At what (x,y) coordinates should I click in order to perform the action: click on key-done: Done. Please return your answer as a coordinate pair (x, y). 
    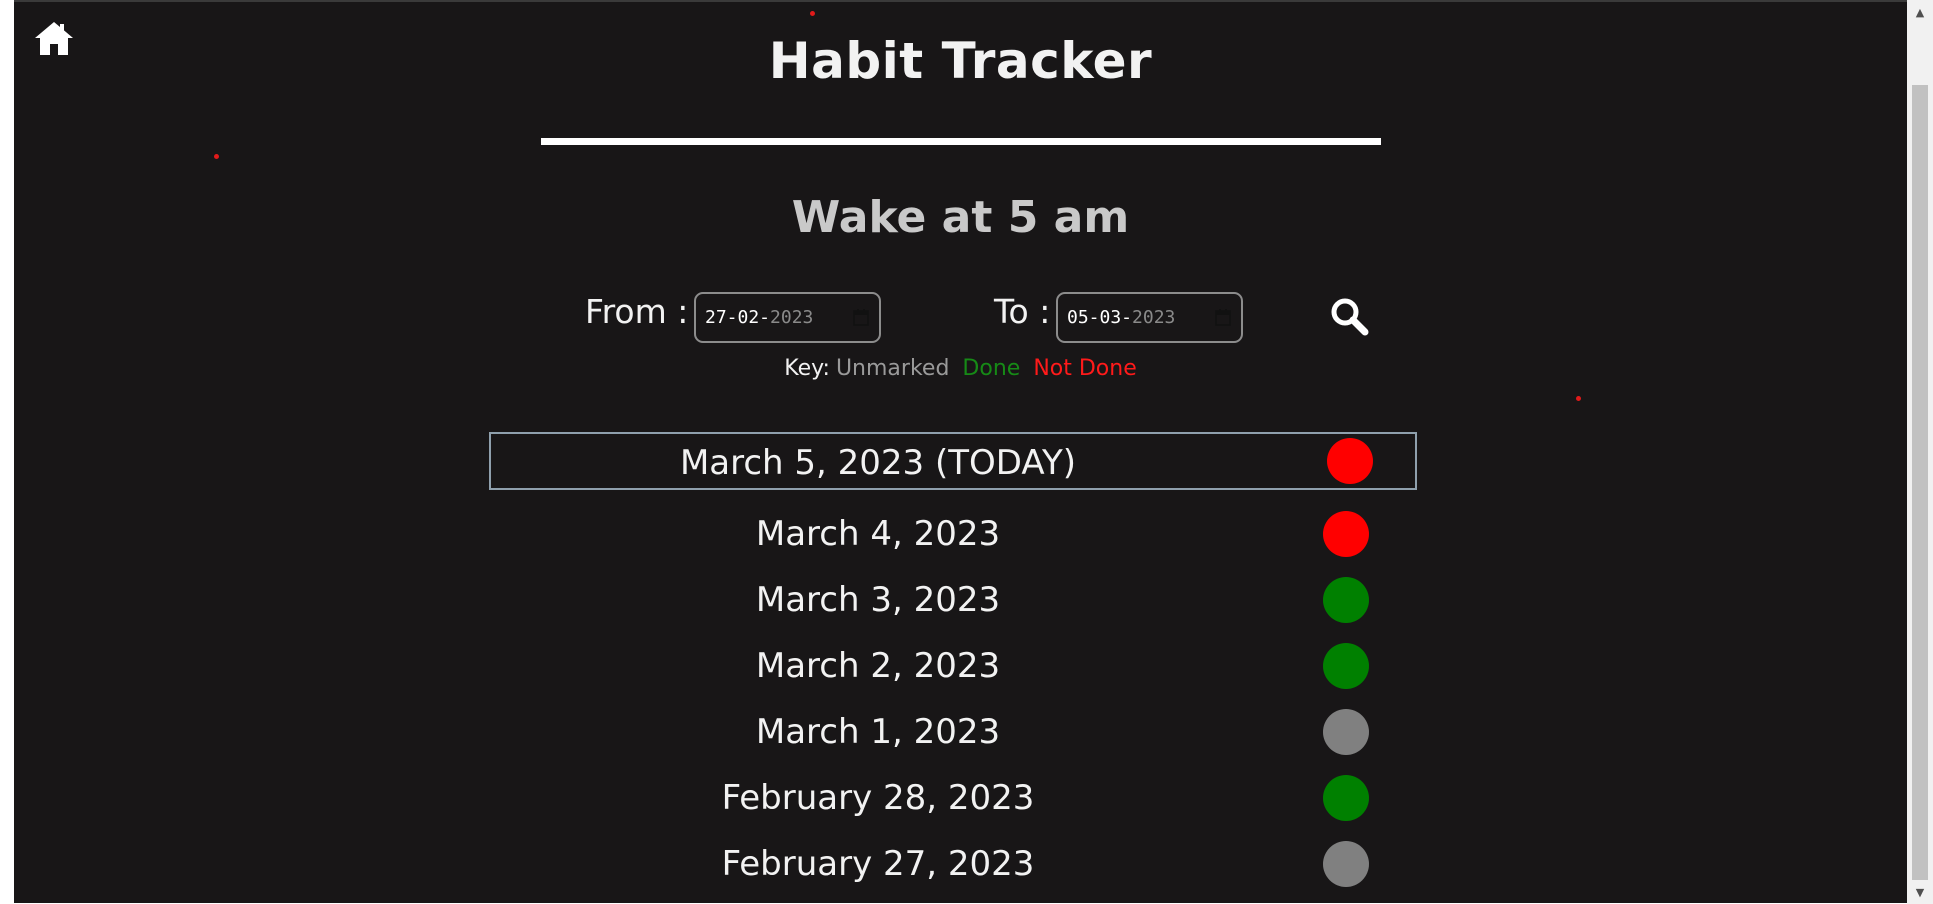
    Looking at the image, I should click on (991, 368).